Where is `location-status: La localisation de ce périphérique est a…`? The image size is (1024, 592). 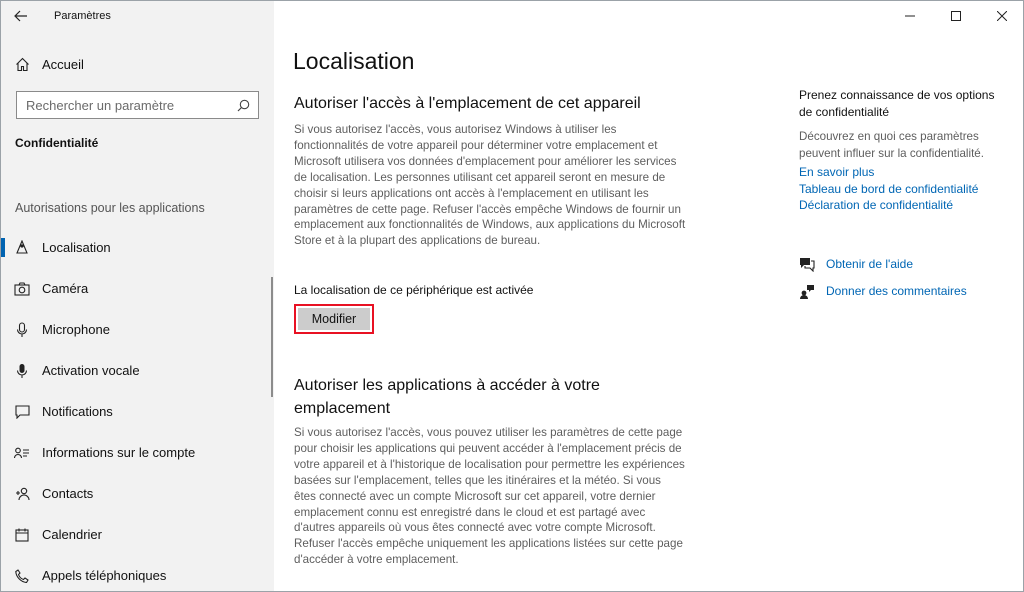
location-status: La localisation de ce périphérique est a… is located at coordinates (414, 290).